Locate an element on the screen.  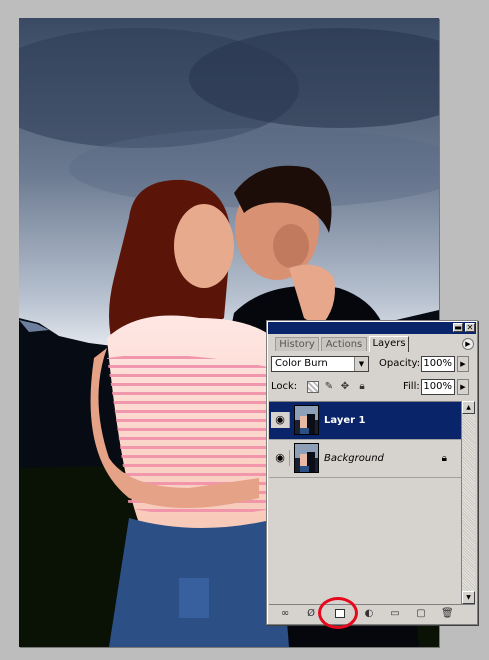
highlight-circle-annotation is located at coordinates (338, 613).